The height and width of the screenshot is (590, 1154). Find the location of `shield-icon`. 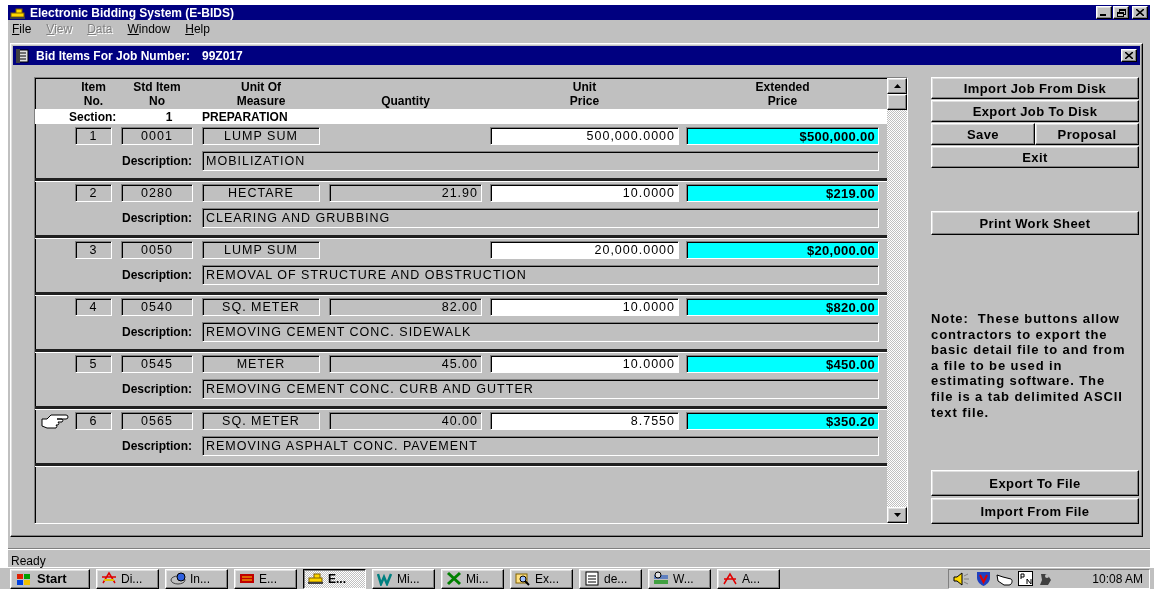

shield-icon is located at coordinates (983, 578).